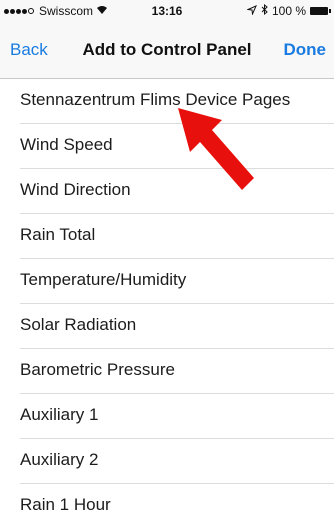  Describe the element at coordinates (177, 506) in the screenshot. I see `list-item-rain-1-hour: Rain 1 Hour` at that location.